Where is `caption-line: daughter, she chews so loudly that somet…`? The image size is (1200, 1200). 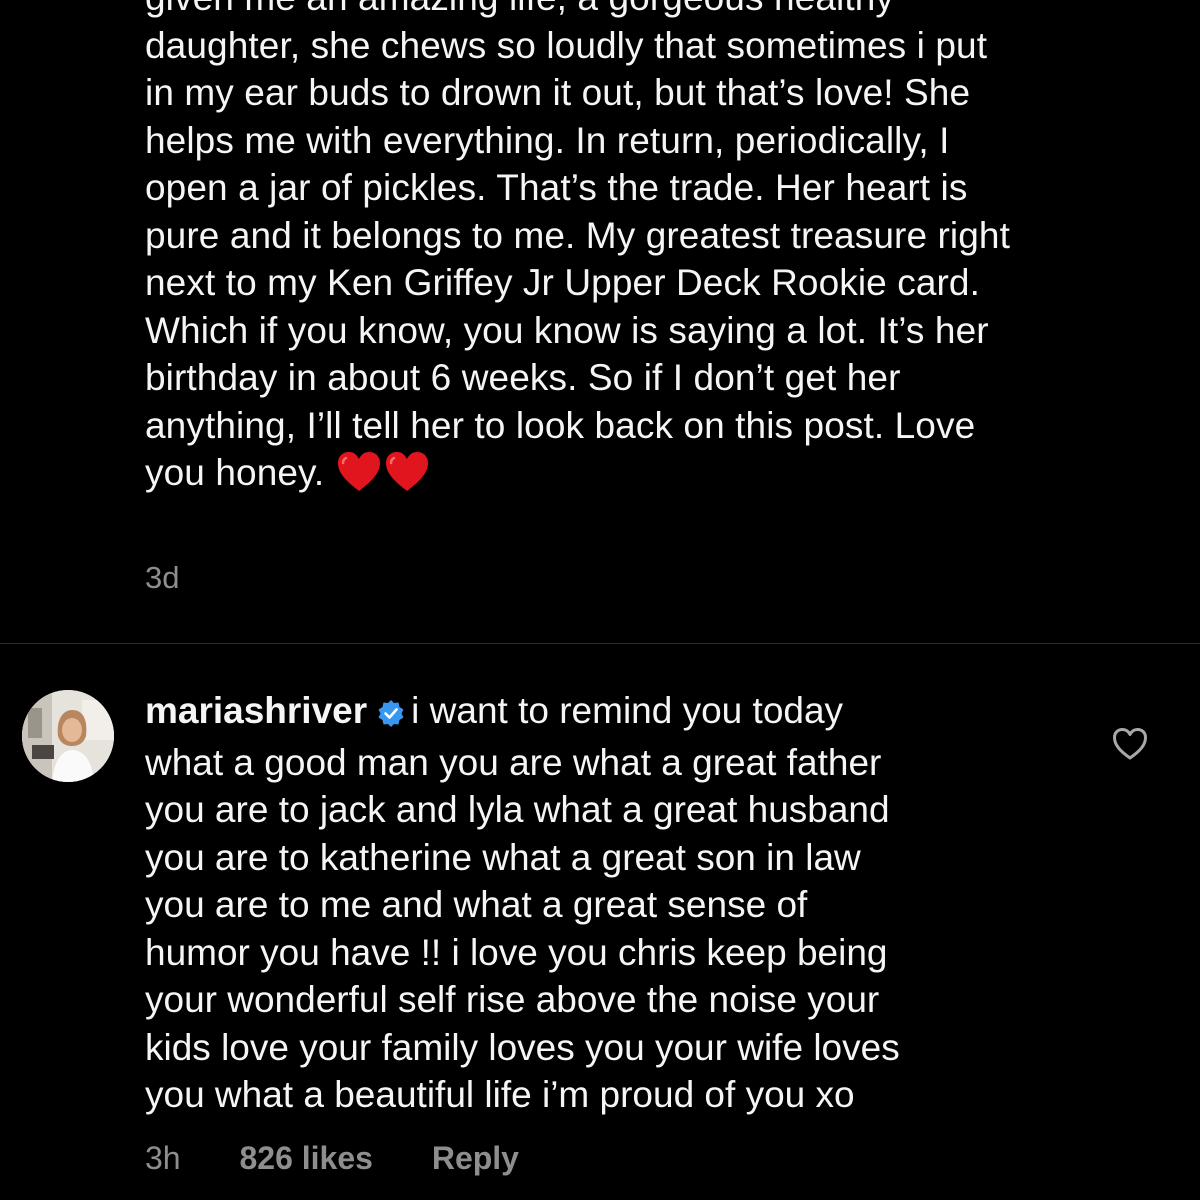
caption-line: daughter, she chews so loudly that somet… is located at coordinates (566, 45).